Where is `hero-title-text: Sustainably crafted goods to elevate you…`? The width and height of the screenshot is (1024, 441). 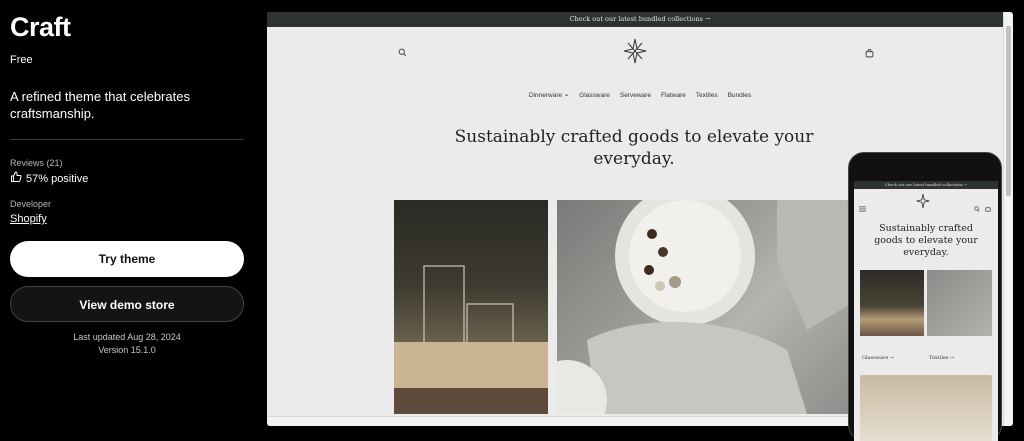
hero-title-text: Sustainably crafted goods to elevate you… is located at coordinates (634, 148).